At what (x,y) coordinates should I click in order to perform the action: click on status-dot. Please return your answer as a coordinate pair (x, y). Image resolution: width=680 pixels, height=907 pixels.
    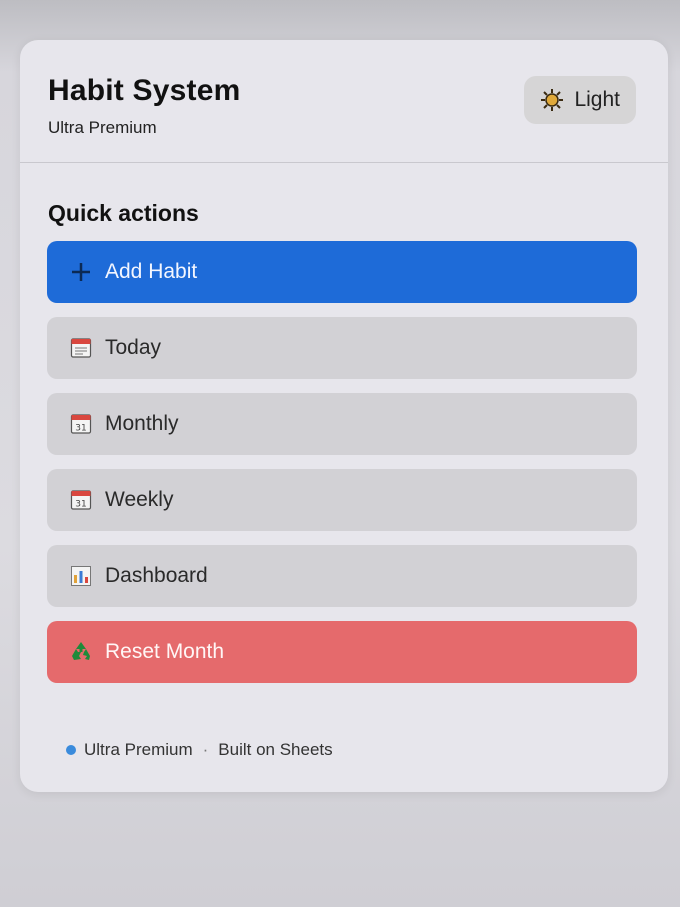
    Looking at the image, I should click on (71, 750).